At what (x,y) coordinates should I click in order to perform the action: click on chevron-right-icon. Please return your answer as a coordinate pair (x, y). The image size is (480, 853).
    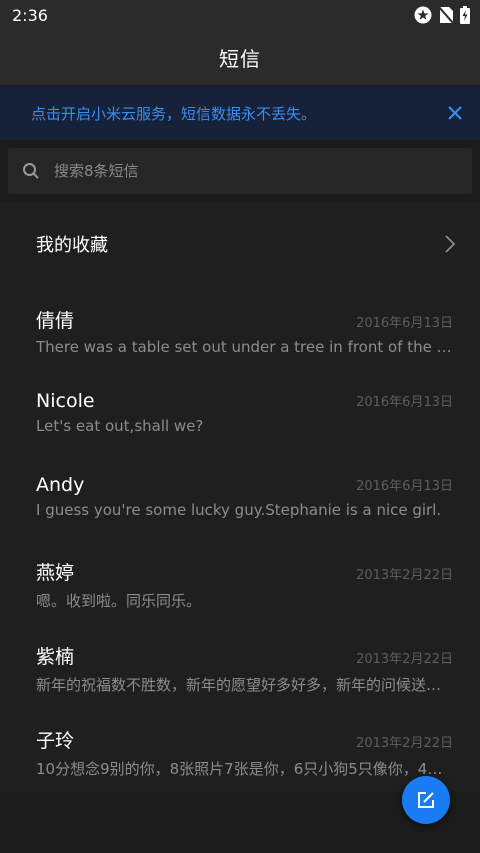
    Looking at the image, I should click on (450, 244).